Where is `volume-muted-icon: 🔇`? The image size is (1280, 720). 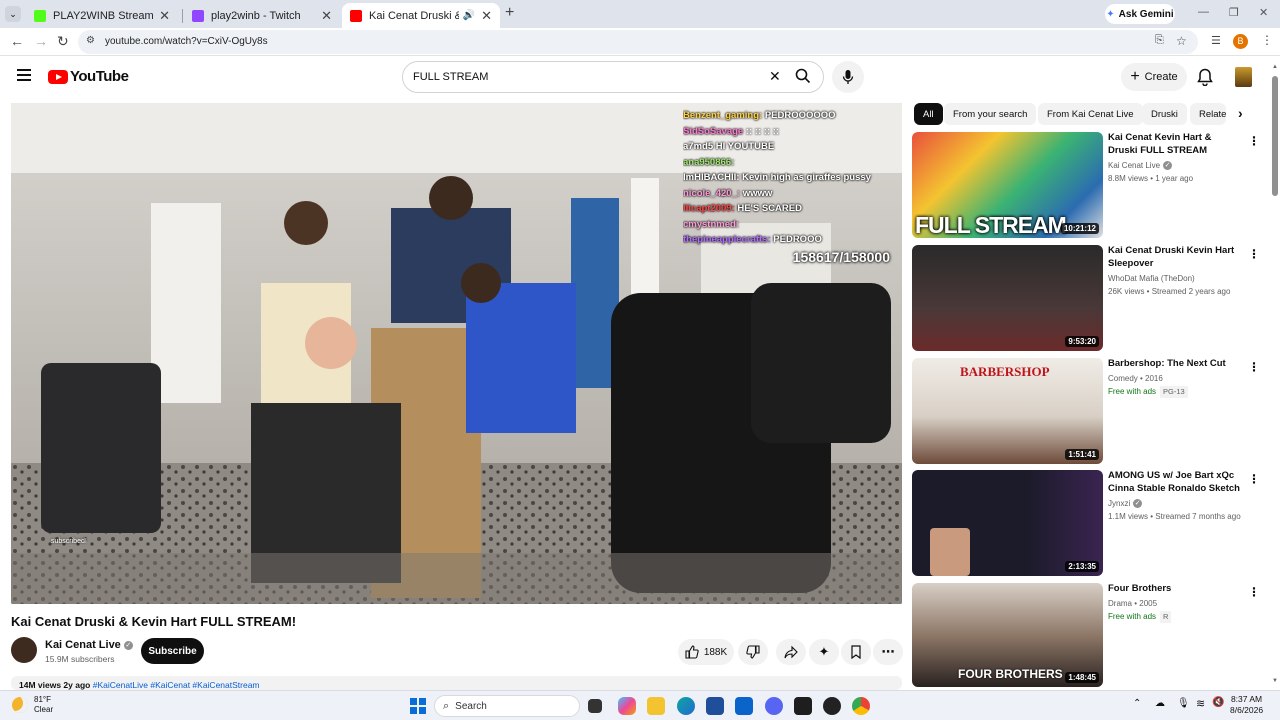 volume-muted-icon: 🔇 is located at coordinates (1218, 702).